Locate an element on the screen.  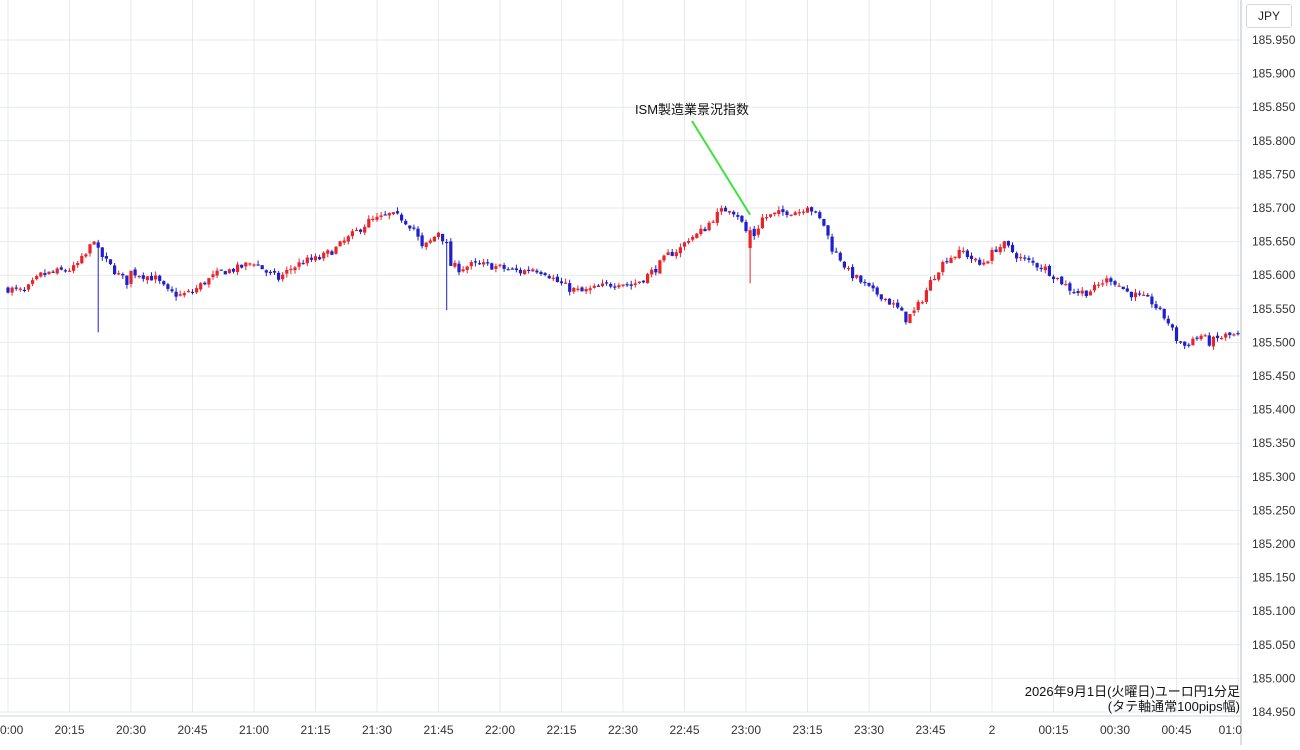
x-tick-label: 00:45 is located at coordinates (1176, 730).